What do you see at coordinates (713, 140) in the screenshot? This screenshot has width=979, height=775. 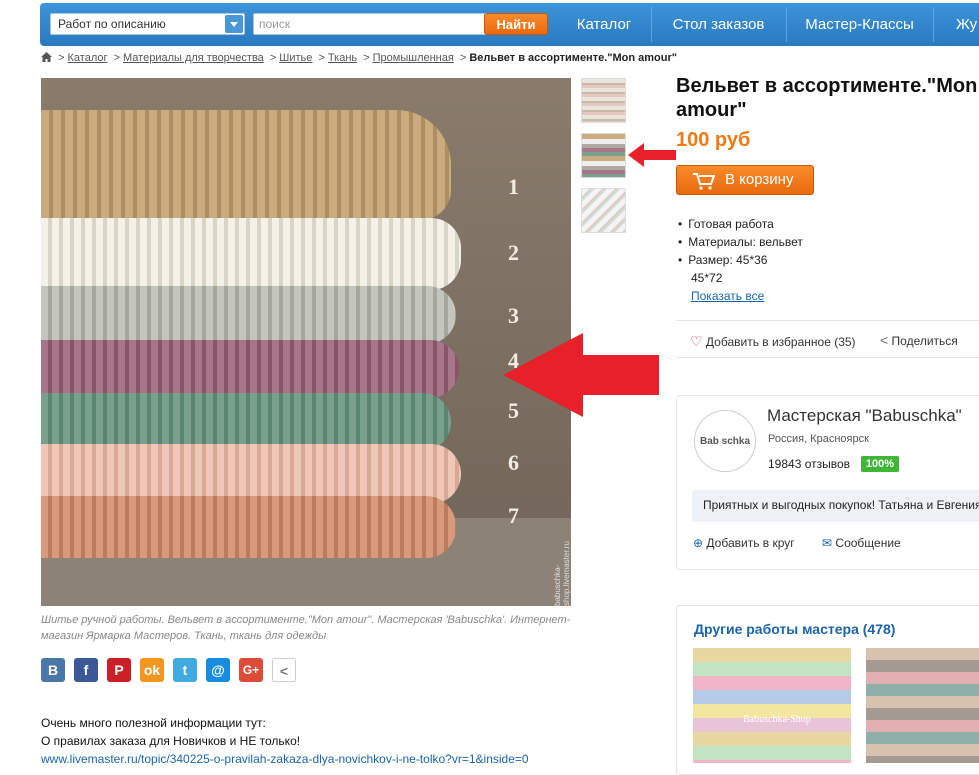 I see `product-price: 100 руб` at bounding box center [713, 140].